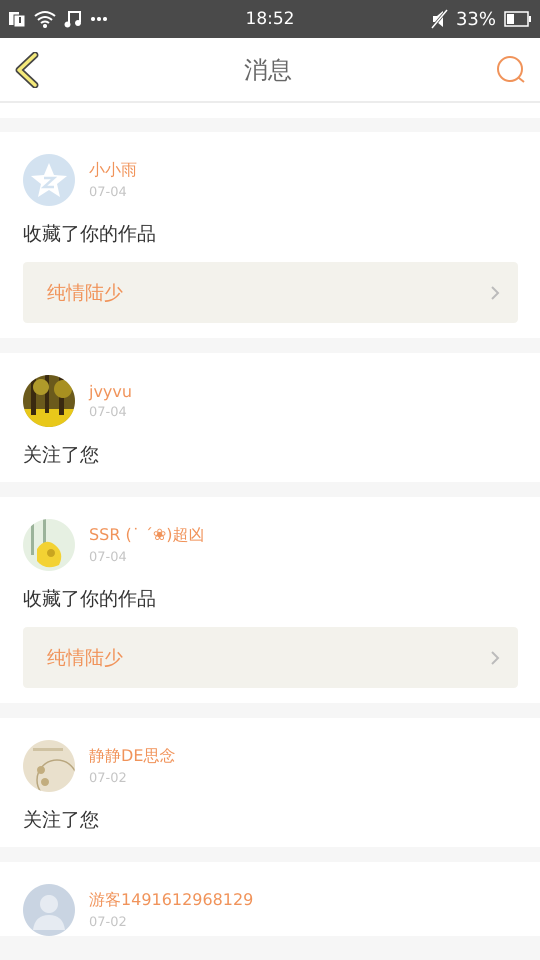 The height and width of the screenshot is (960, 540). I want to click on user-name: jvyvu, so click(110, 391).